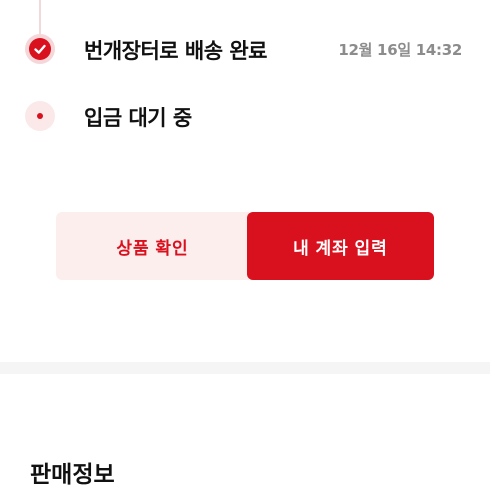  What do you see at coordinates (245, 368) in the screenshot?
I see `section-divider` at bounding box center [245, 368].